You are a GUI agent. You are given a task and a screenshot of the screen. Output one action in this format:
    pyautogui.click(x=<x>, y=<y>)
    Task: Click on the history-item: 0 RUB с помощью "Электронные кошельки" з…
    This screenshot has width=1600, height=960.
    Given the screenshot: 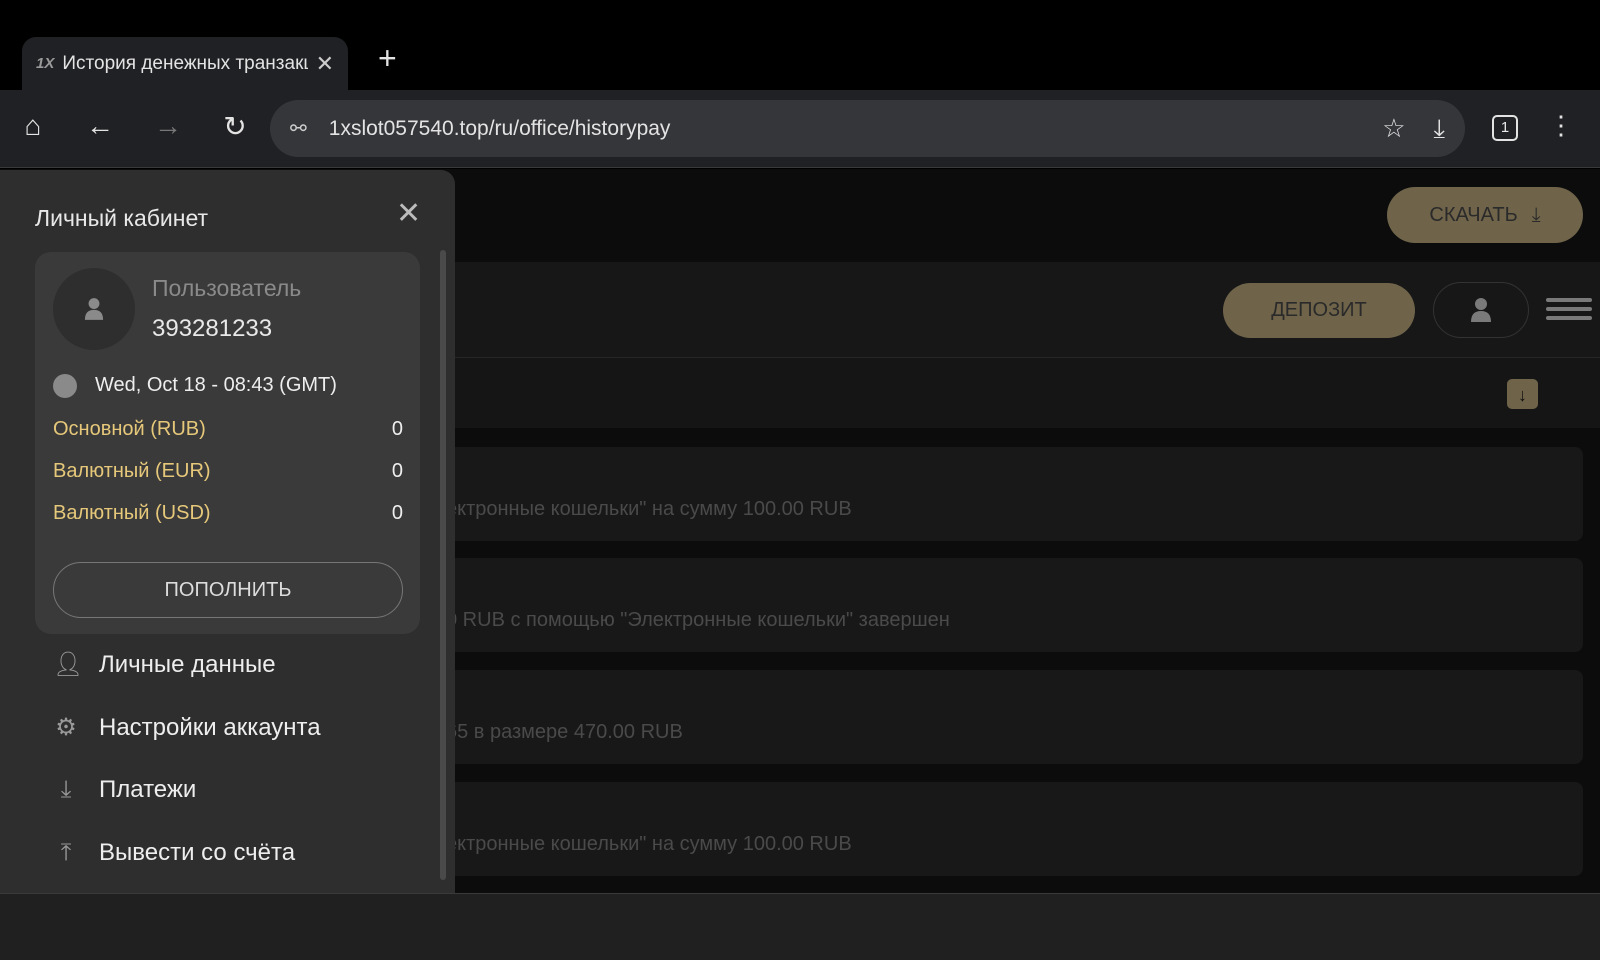 What is the action you would take?
    pyautogui.click(x=1006, y=605)
    